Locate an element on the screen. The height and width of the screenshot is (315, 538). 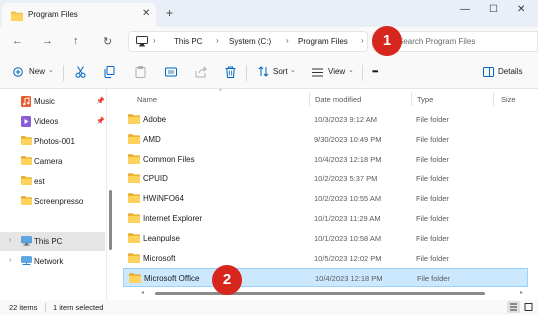
sort-icon is located at coordinates (263, 72).